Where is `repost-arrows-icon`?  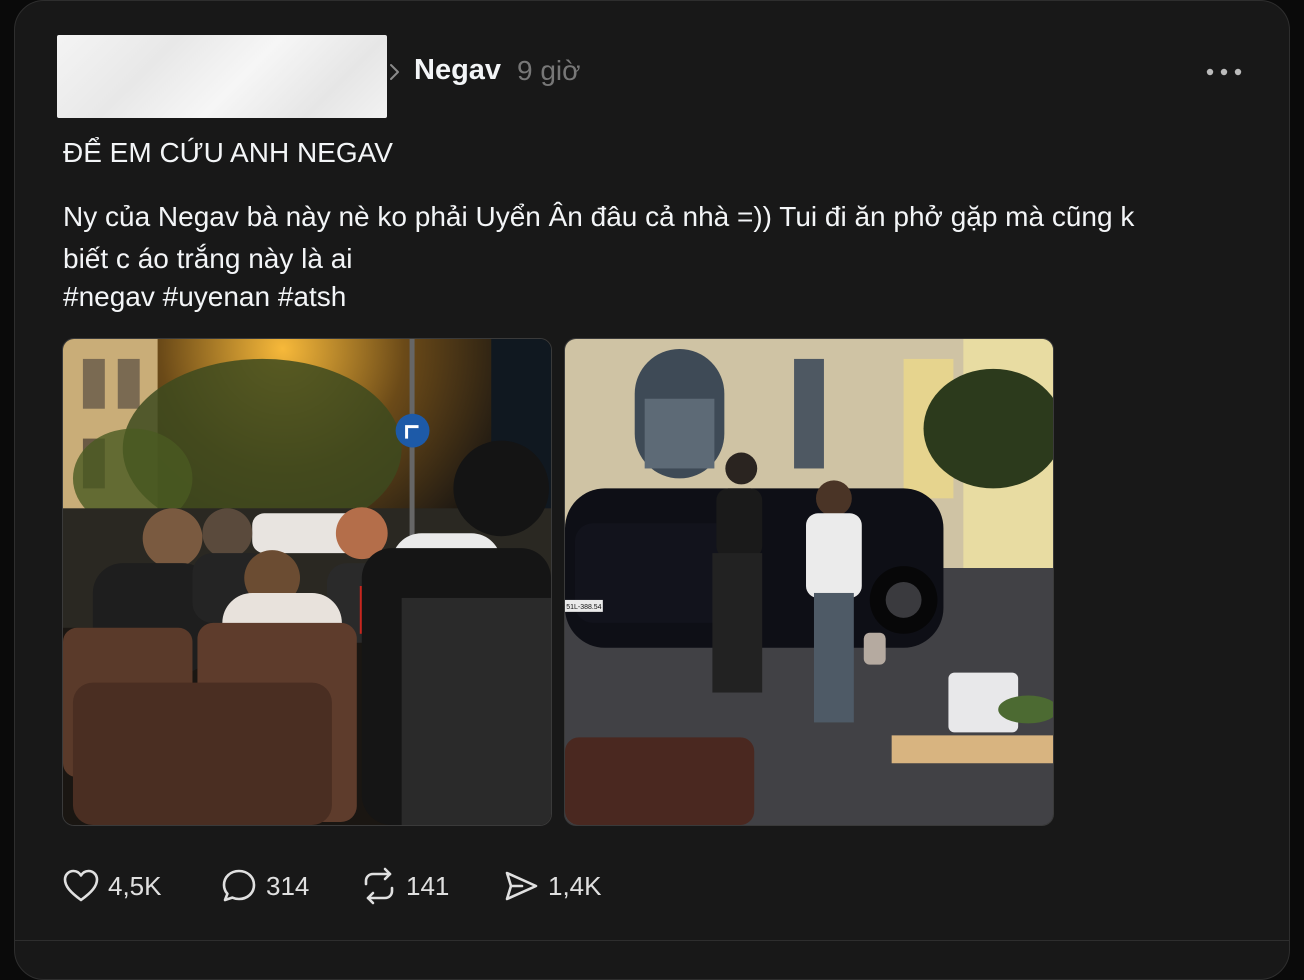
repost-arrows-icon is located at coordinates (379, 886).